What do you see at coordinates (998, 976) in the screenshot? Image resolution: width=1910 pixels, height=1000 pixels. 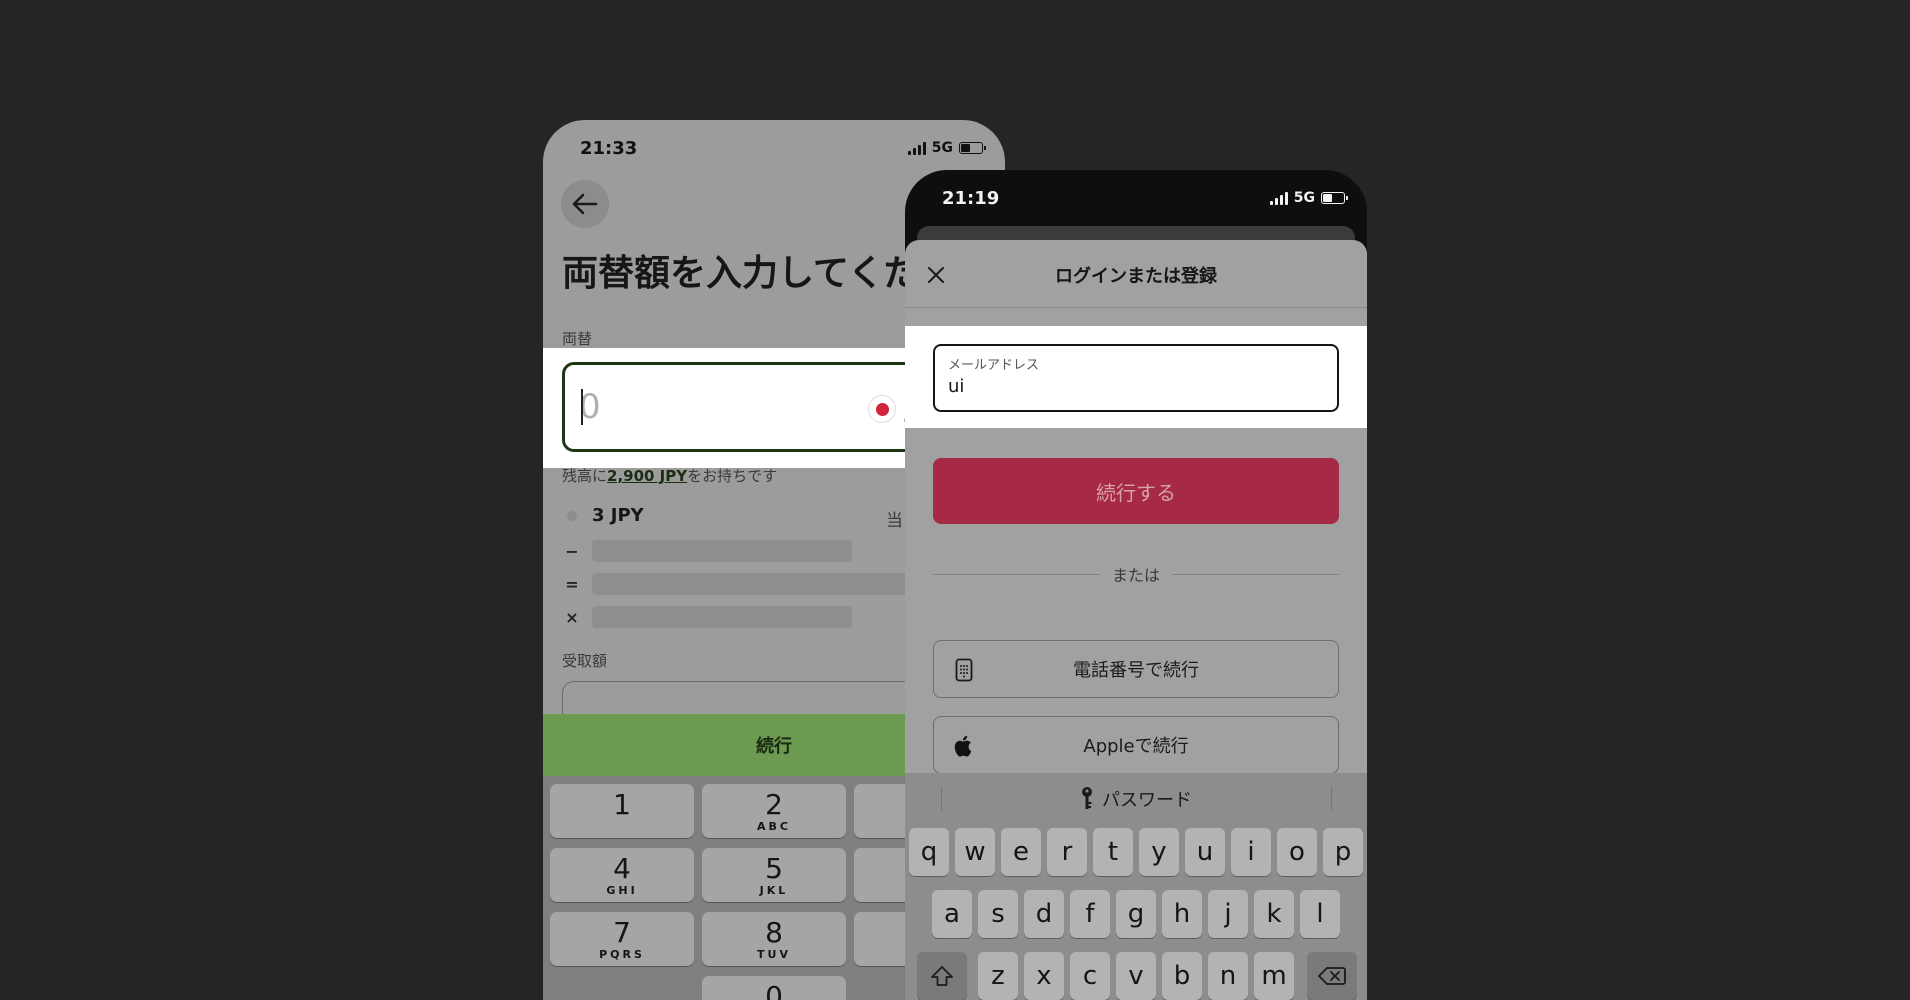 I see `key-z: z` at bounding box center [998, 976].